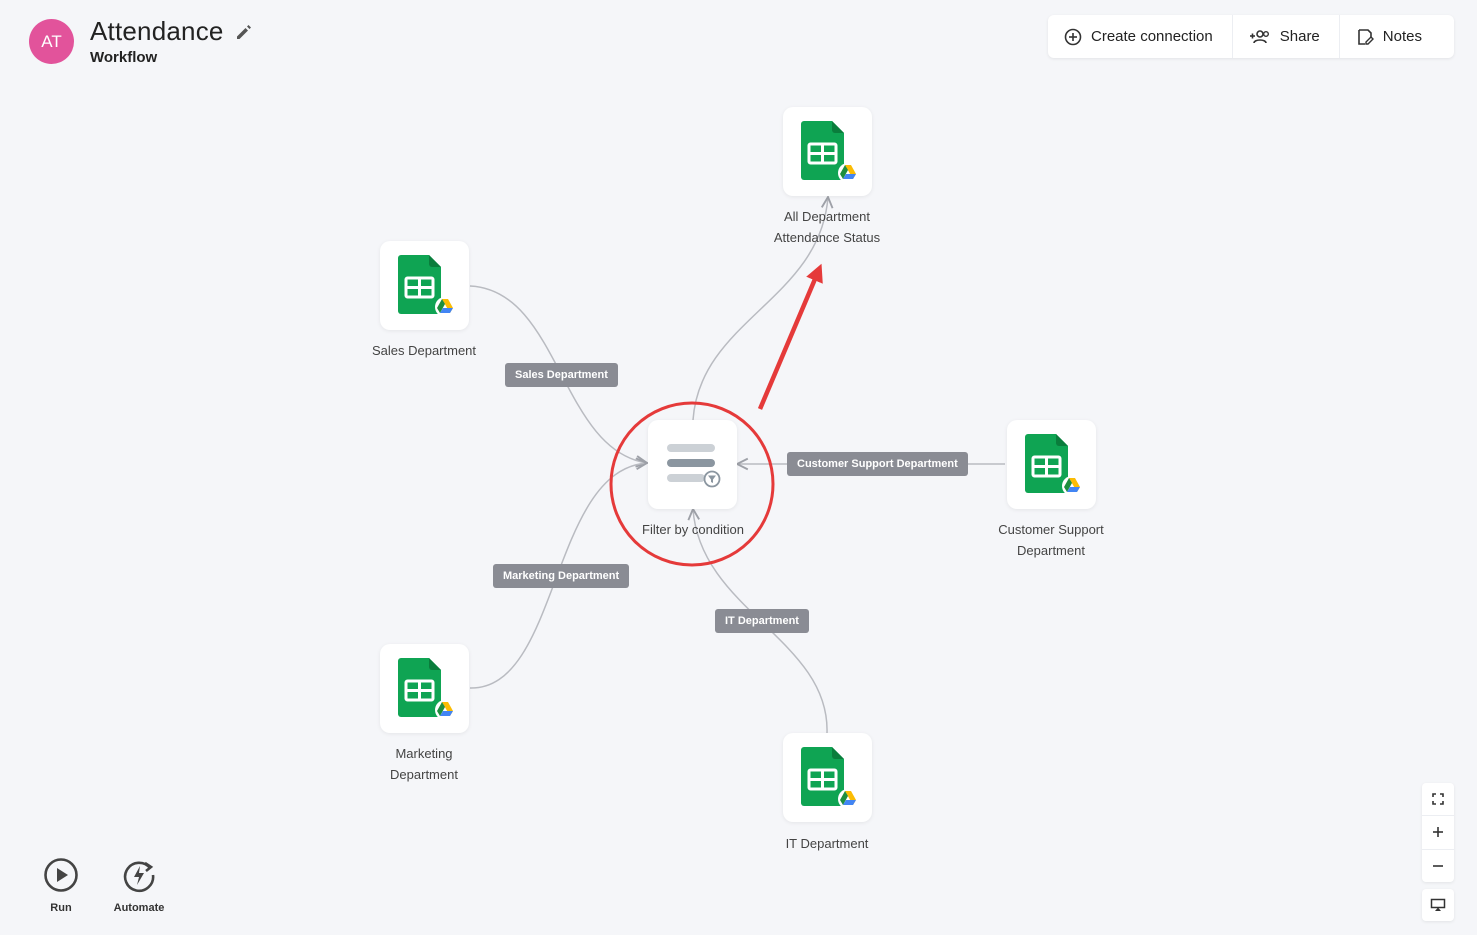 The image size is (1477, 935). I want to click on notes-label: Notes, so click(1402, 36).